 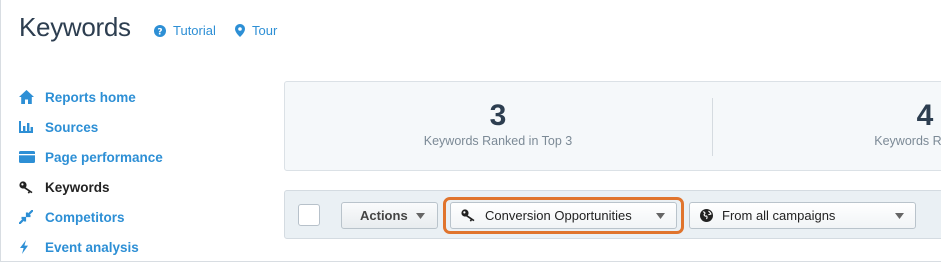 What do you see at coordinates (907, 141) in the screenshot?
I see `stat-label: Keywords Ranked` at bounding box center [907, 141].